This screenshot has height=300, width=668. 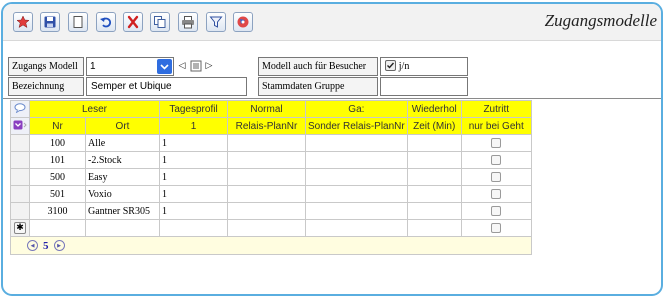 What do you see at coordinates (209, 66) in the screenshot?
I see `next-record-icon: ▷` at bounding box center [209, 66].